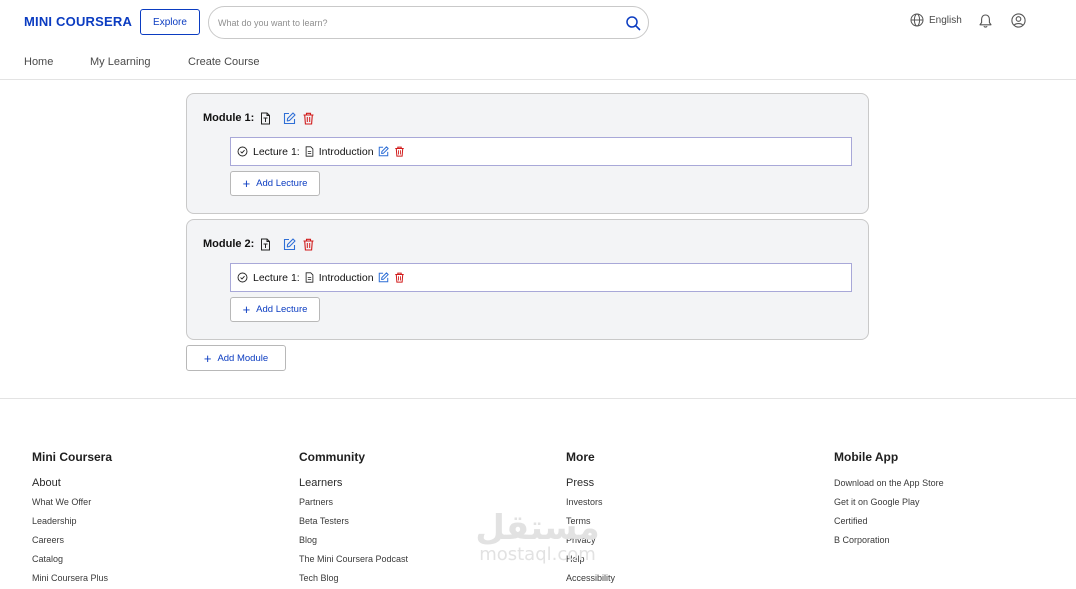 Image resolution: width=1076 pixels, height=589 pixels. Describe the element at coordinates (259, 118) in the screenshot. I see `module-header: Module 1:` at that location.